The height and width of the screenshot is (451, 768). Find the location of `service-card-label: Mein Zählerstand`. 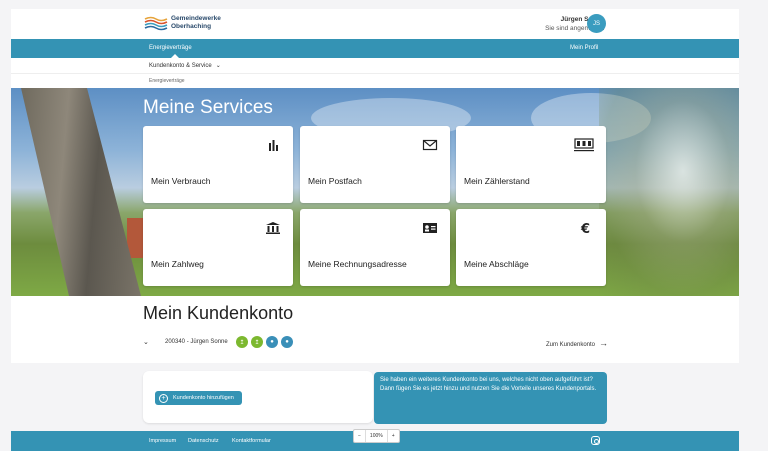

service-card-label: Mein Zählerstand is located at coordinates (497, 181).